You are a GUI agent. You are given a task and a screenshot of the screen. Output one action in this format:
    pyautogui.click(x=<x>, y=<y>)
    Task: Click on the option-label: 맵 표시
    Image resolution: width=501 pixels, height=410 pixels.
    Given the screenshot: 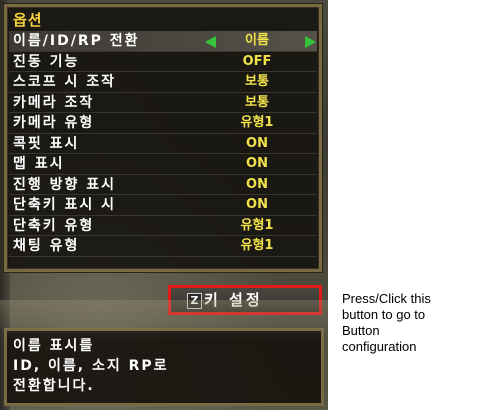 What is the action you would take?
    pyautogui.click(x=39, y=164)
    